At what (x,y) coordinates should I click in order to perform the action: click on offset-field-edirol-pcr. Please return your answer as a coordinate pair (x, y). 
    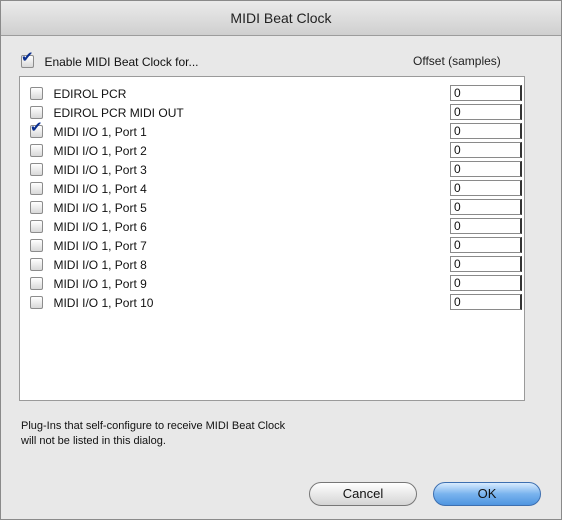
    Looking at the image, I should click on (486, 93).